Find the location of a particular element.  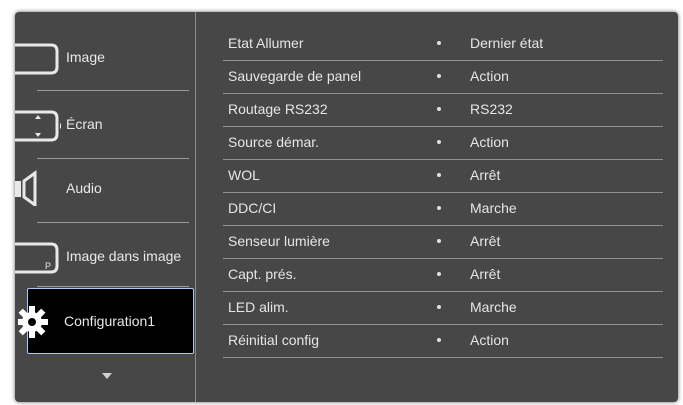

setting-row-etat-allumer: Etat Allumer Dernier état is located at coordinates (437, 43).